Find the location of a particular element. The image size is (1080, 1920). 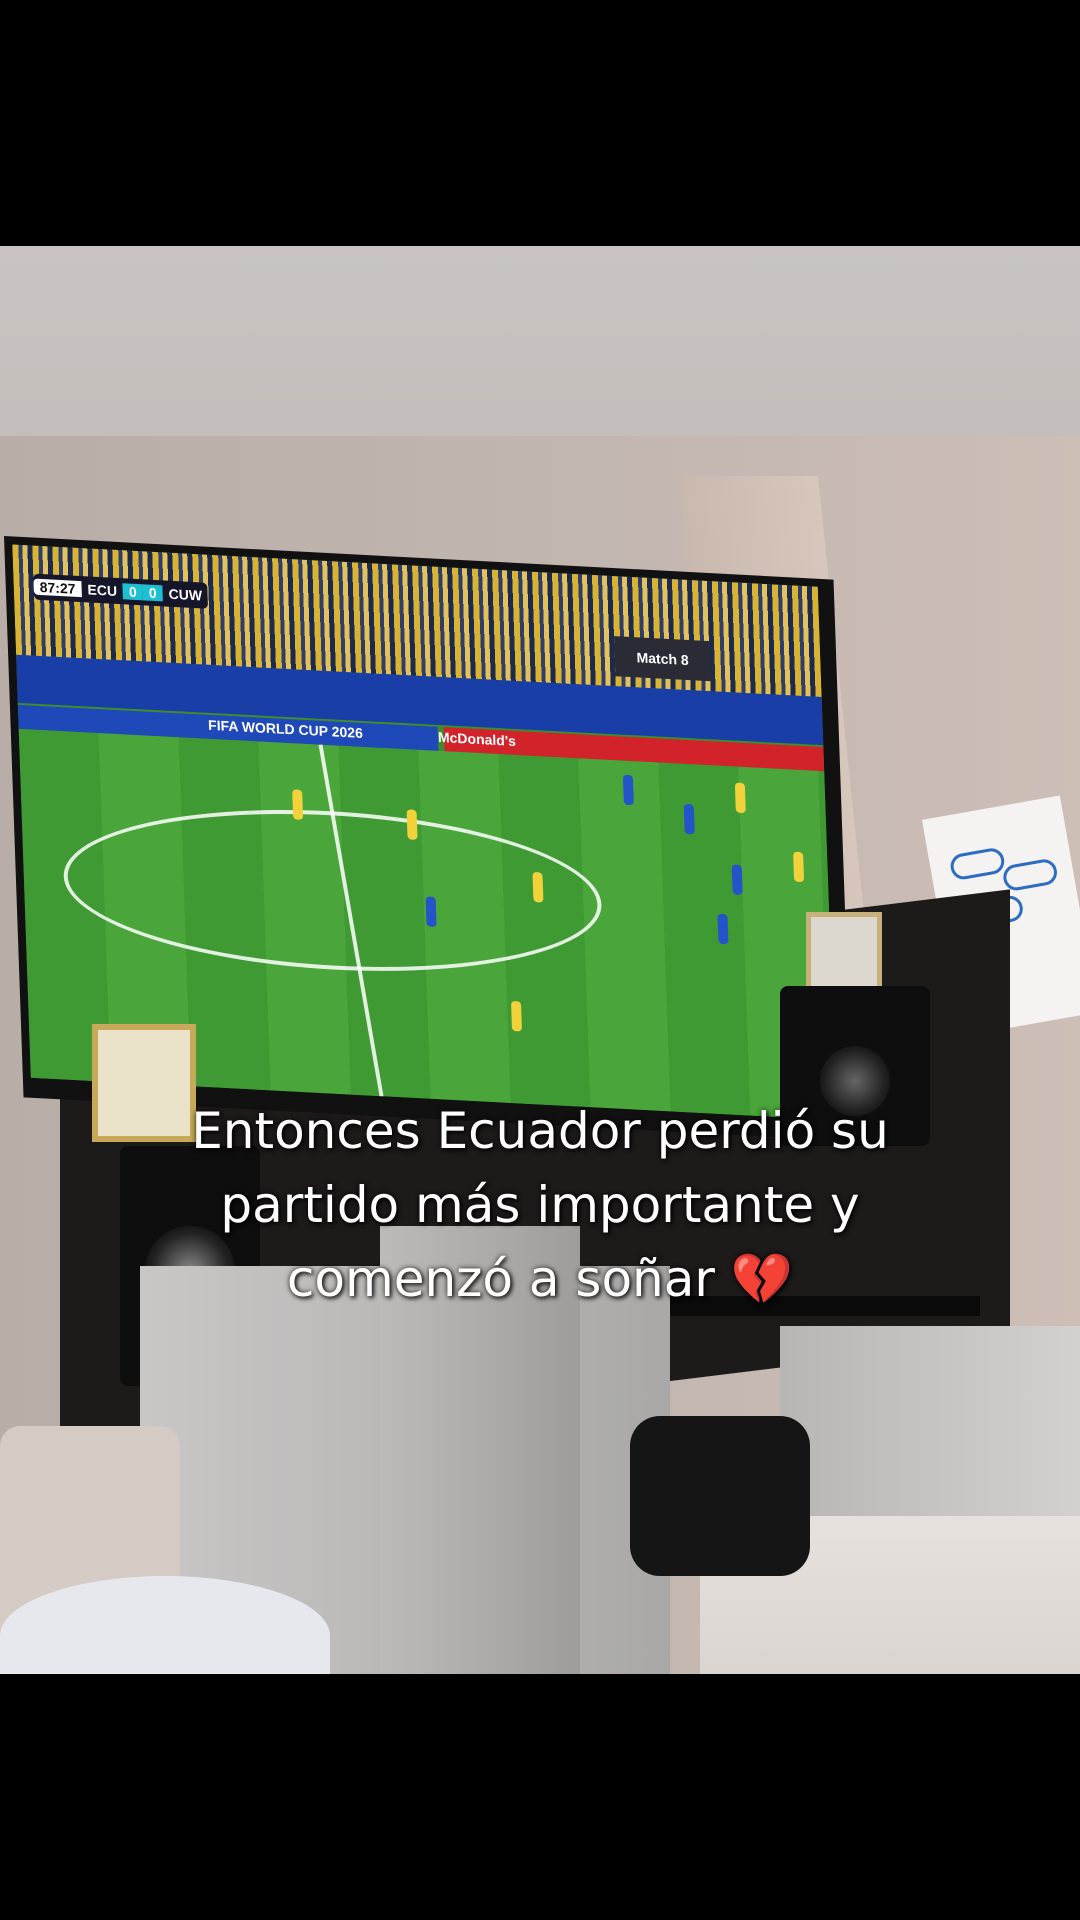

drawer is located at coordinates (930, 1421).